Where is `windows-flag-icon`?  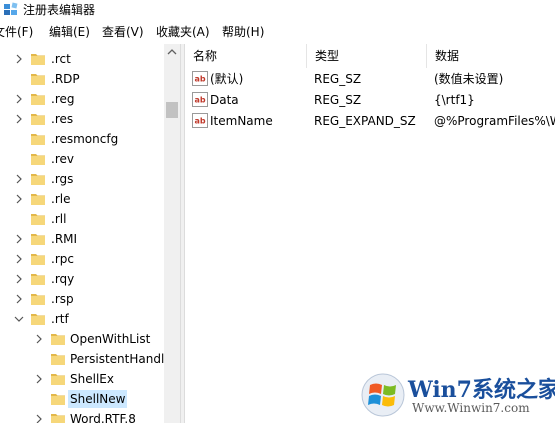 windows-flag-icon is located at coordinates (383, 395).